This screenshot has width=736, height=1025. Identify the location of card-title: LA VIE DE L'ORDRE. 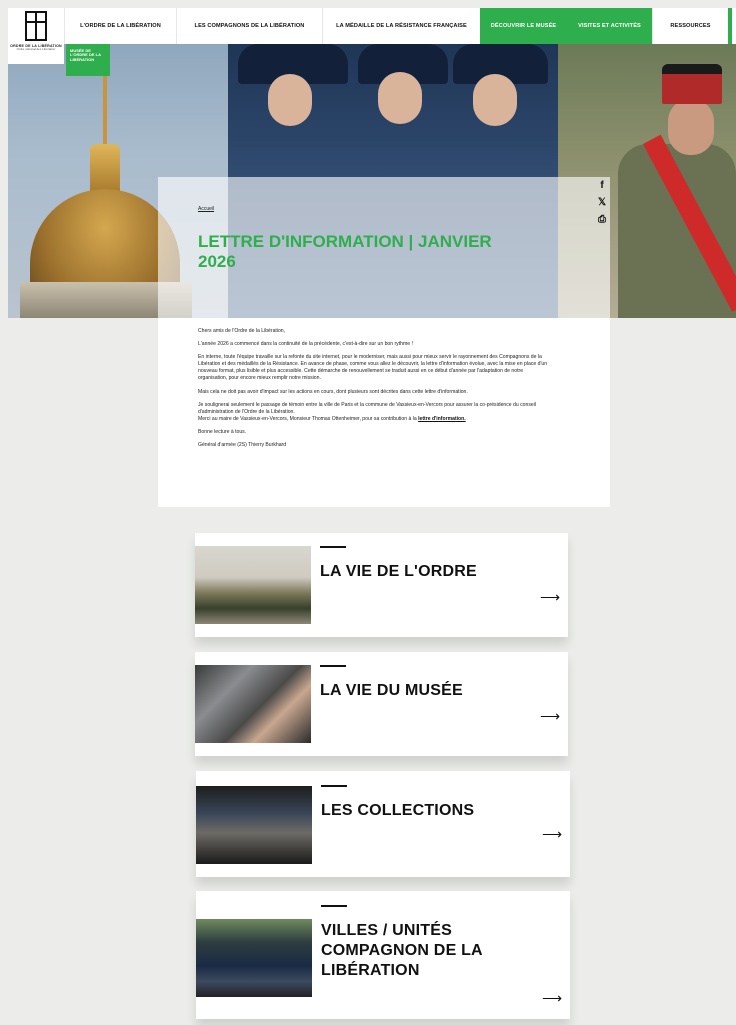
(398, 571).